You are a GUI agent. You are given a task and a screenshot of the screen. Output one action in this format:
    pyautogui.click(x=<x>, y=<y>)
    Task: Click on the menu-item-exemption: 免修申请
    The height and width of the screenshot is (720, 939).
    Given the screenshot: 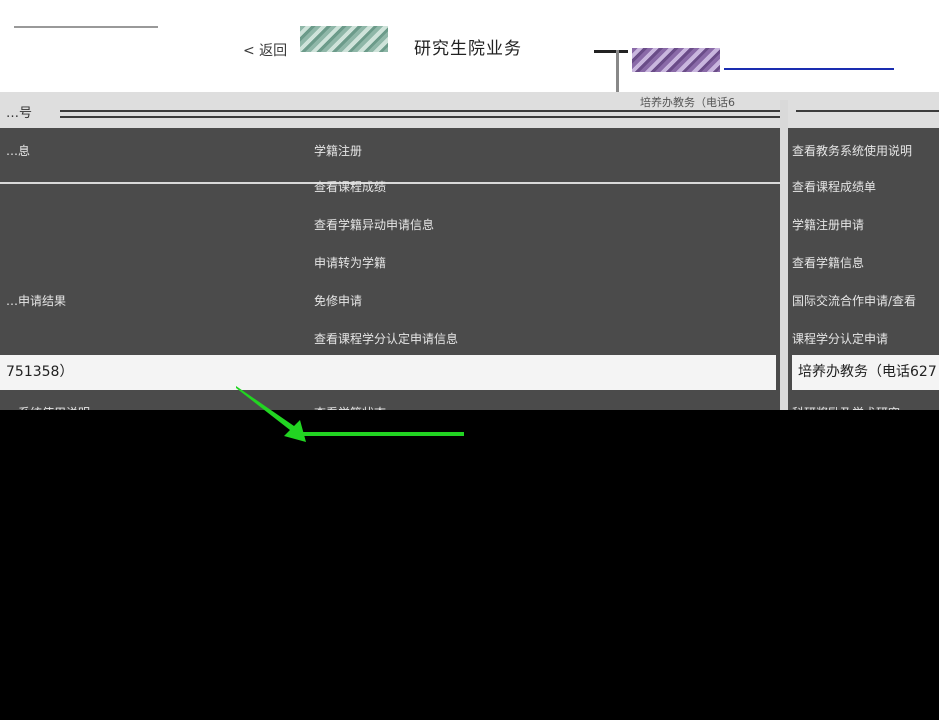 What is the action you would take?
    pyautogui.click(x=338, y=300)
    